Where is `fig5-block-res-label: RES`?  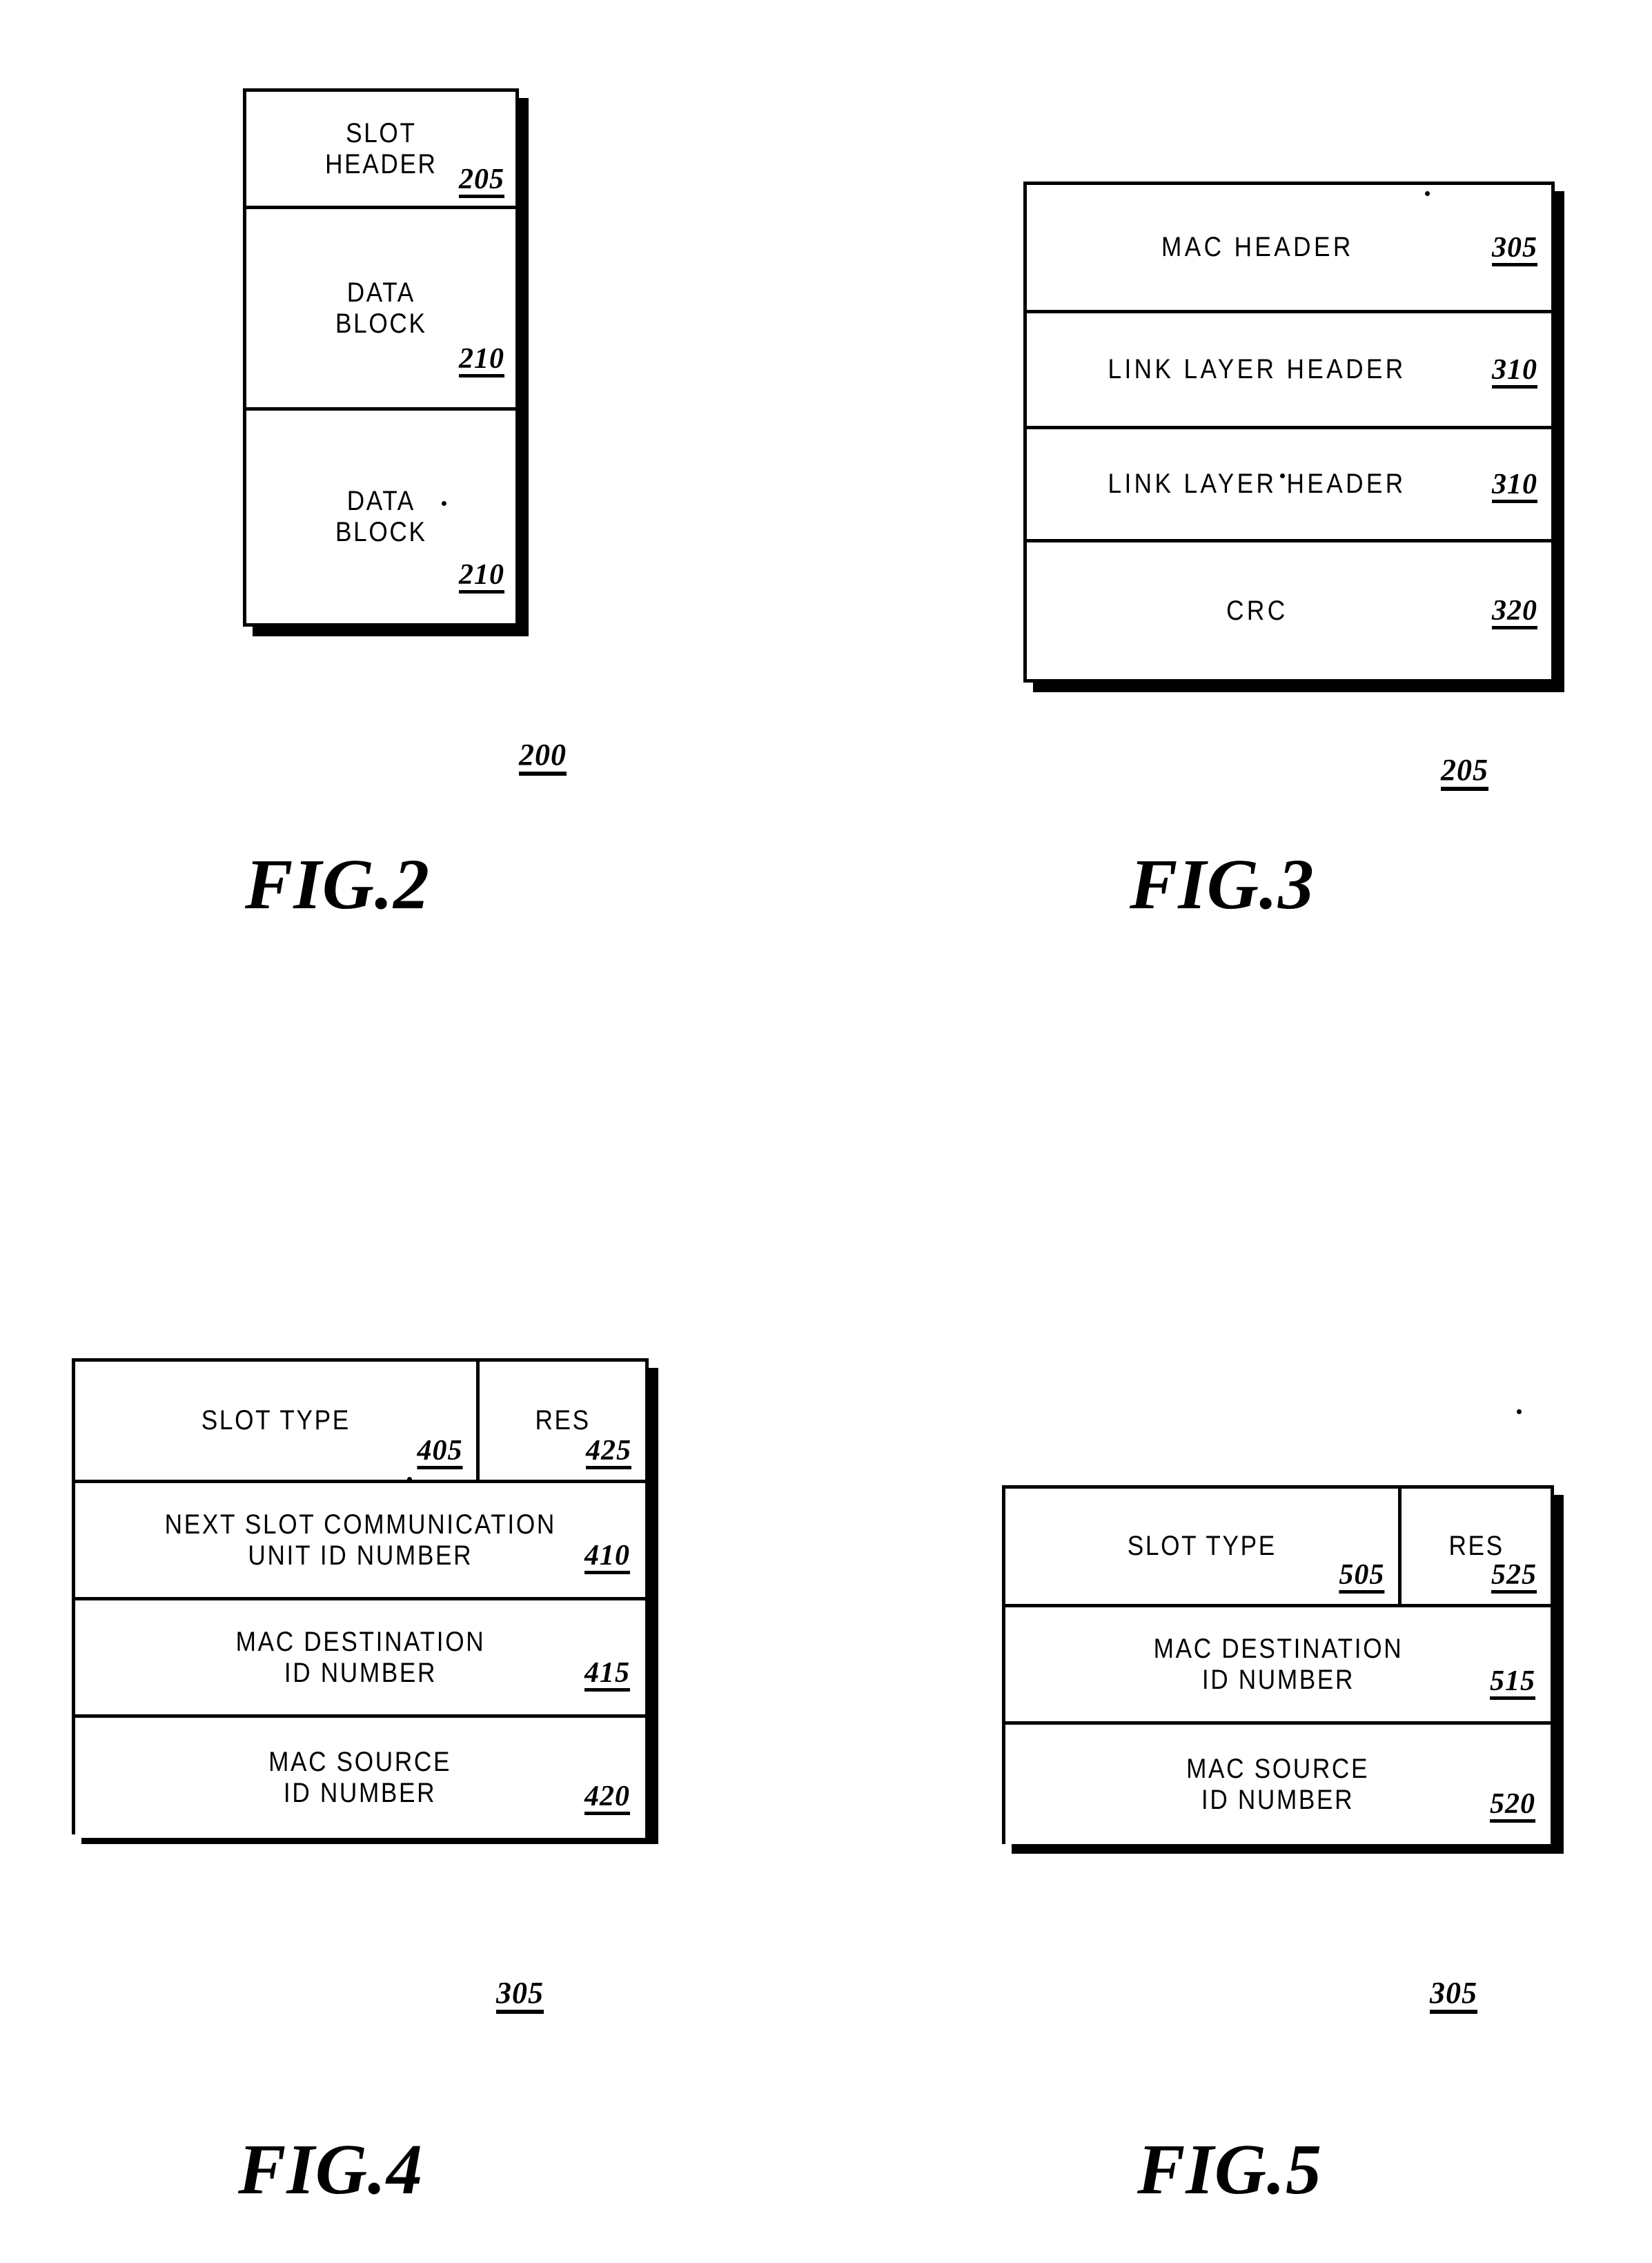
fig5-block-res-label: RES is located at coordinates (1476, 1546).